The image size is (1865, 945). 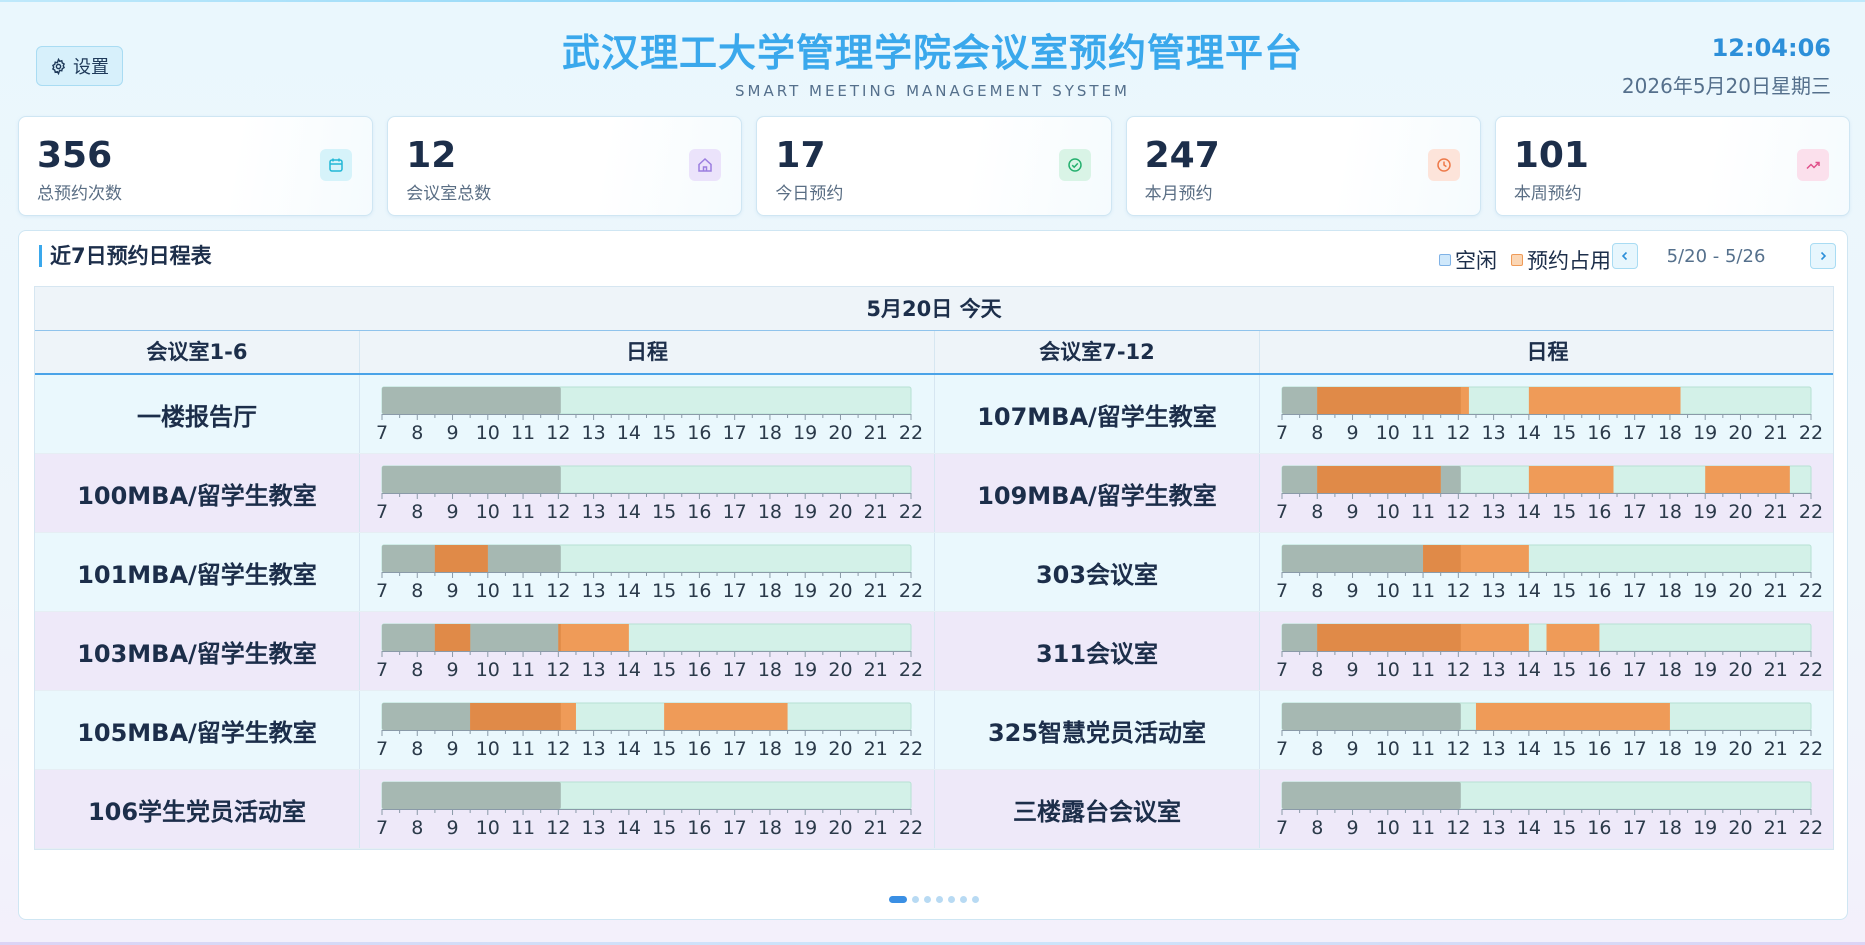 What do you see at coordinates (1097, 572) in the screenshot?
I see `room-name: 303会议室` at bounding box center [1097, 572].